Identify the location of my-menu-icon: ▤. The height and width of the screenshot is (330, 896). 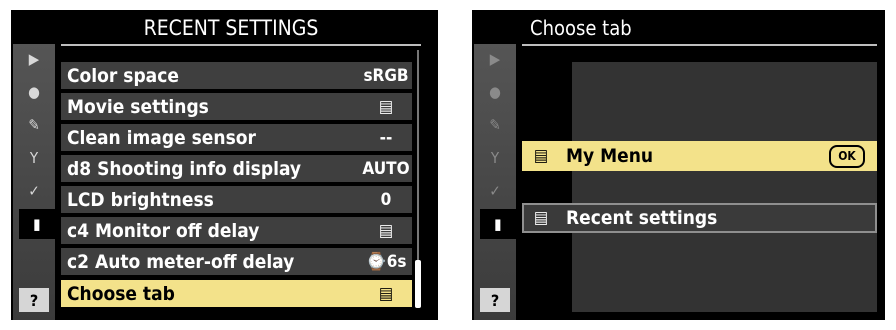
(541, 156).